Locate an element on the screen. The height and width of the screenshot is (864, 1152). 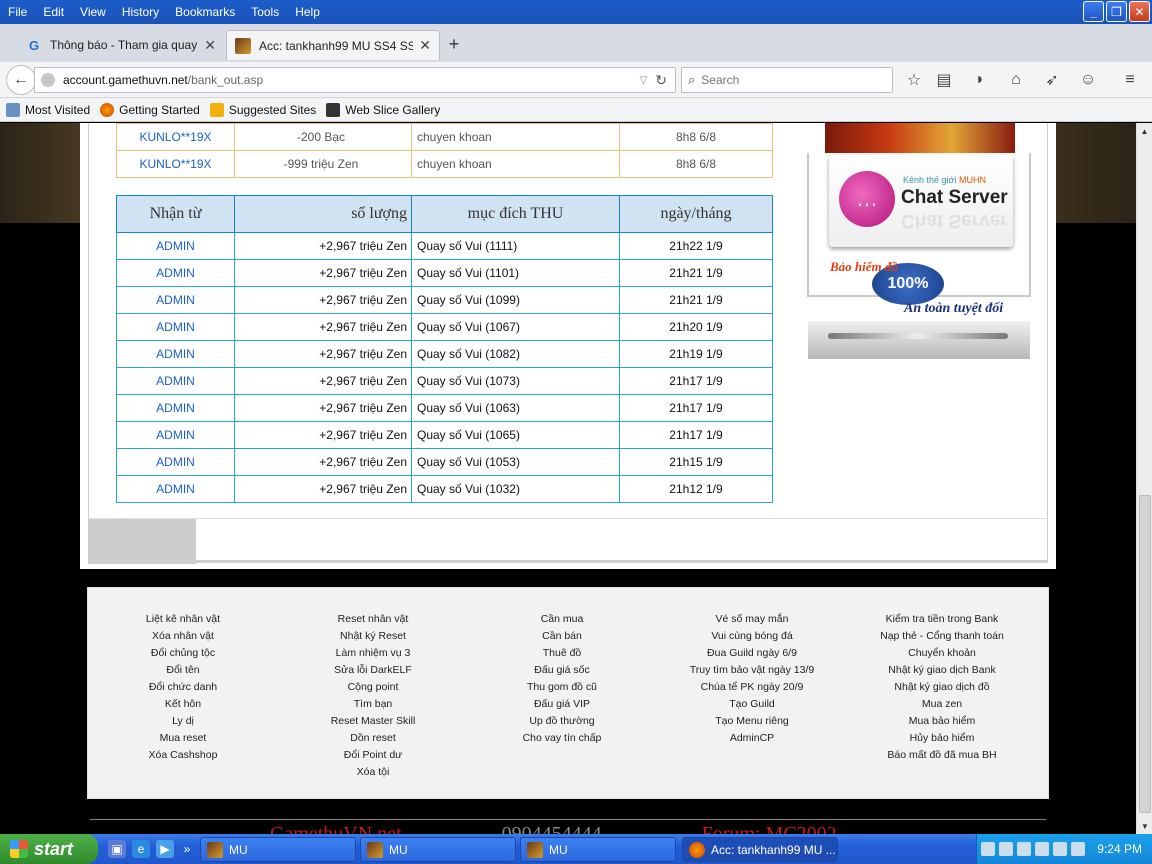
footer-link: Up đồ thường is located at coordinates (562, 721).